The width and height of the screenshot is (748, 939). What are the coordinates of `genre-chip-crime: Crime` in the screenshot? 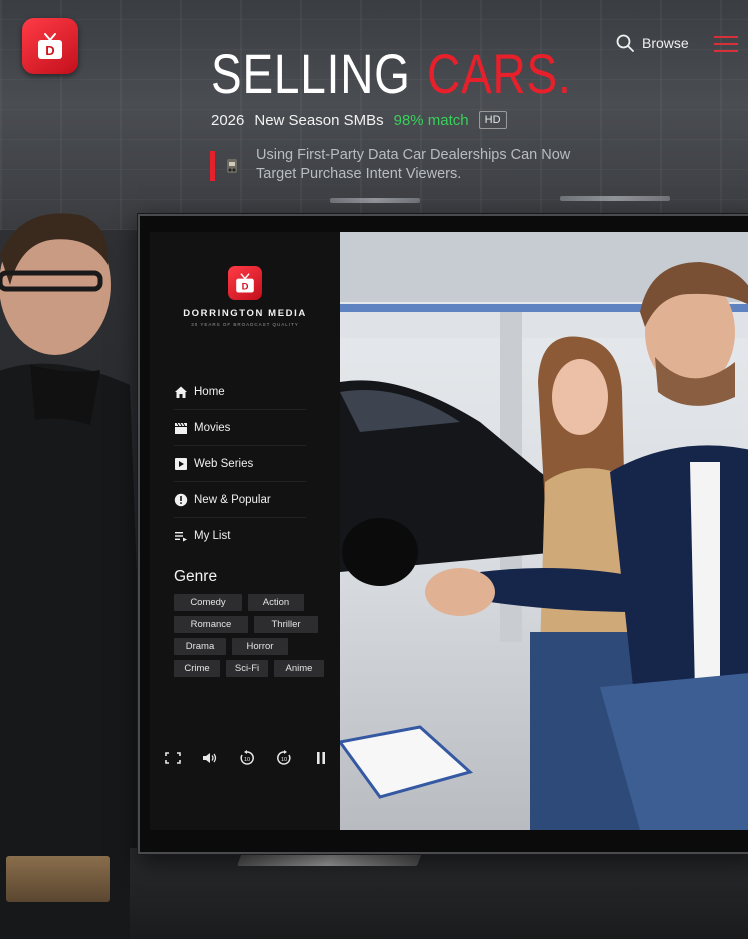 It's located at (197, 668).